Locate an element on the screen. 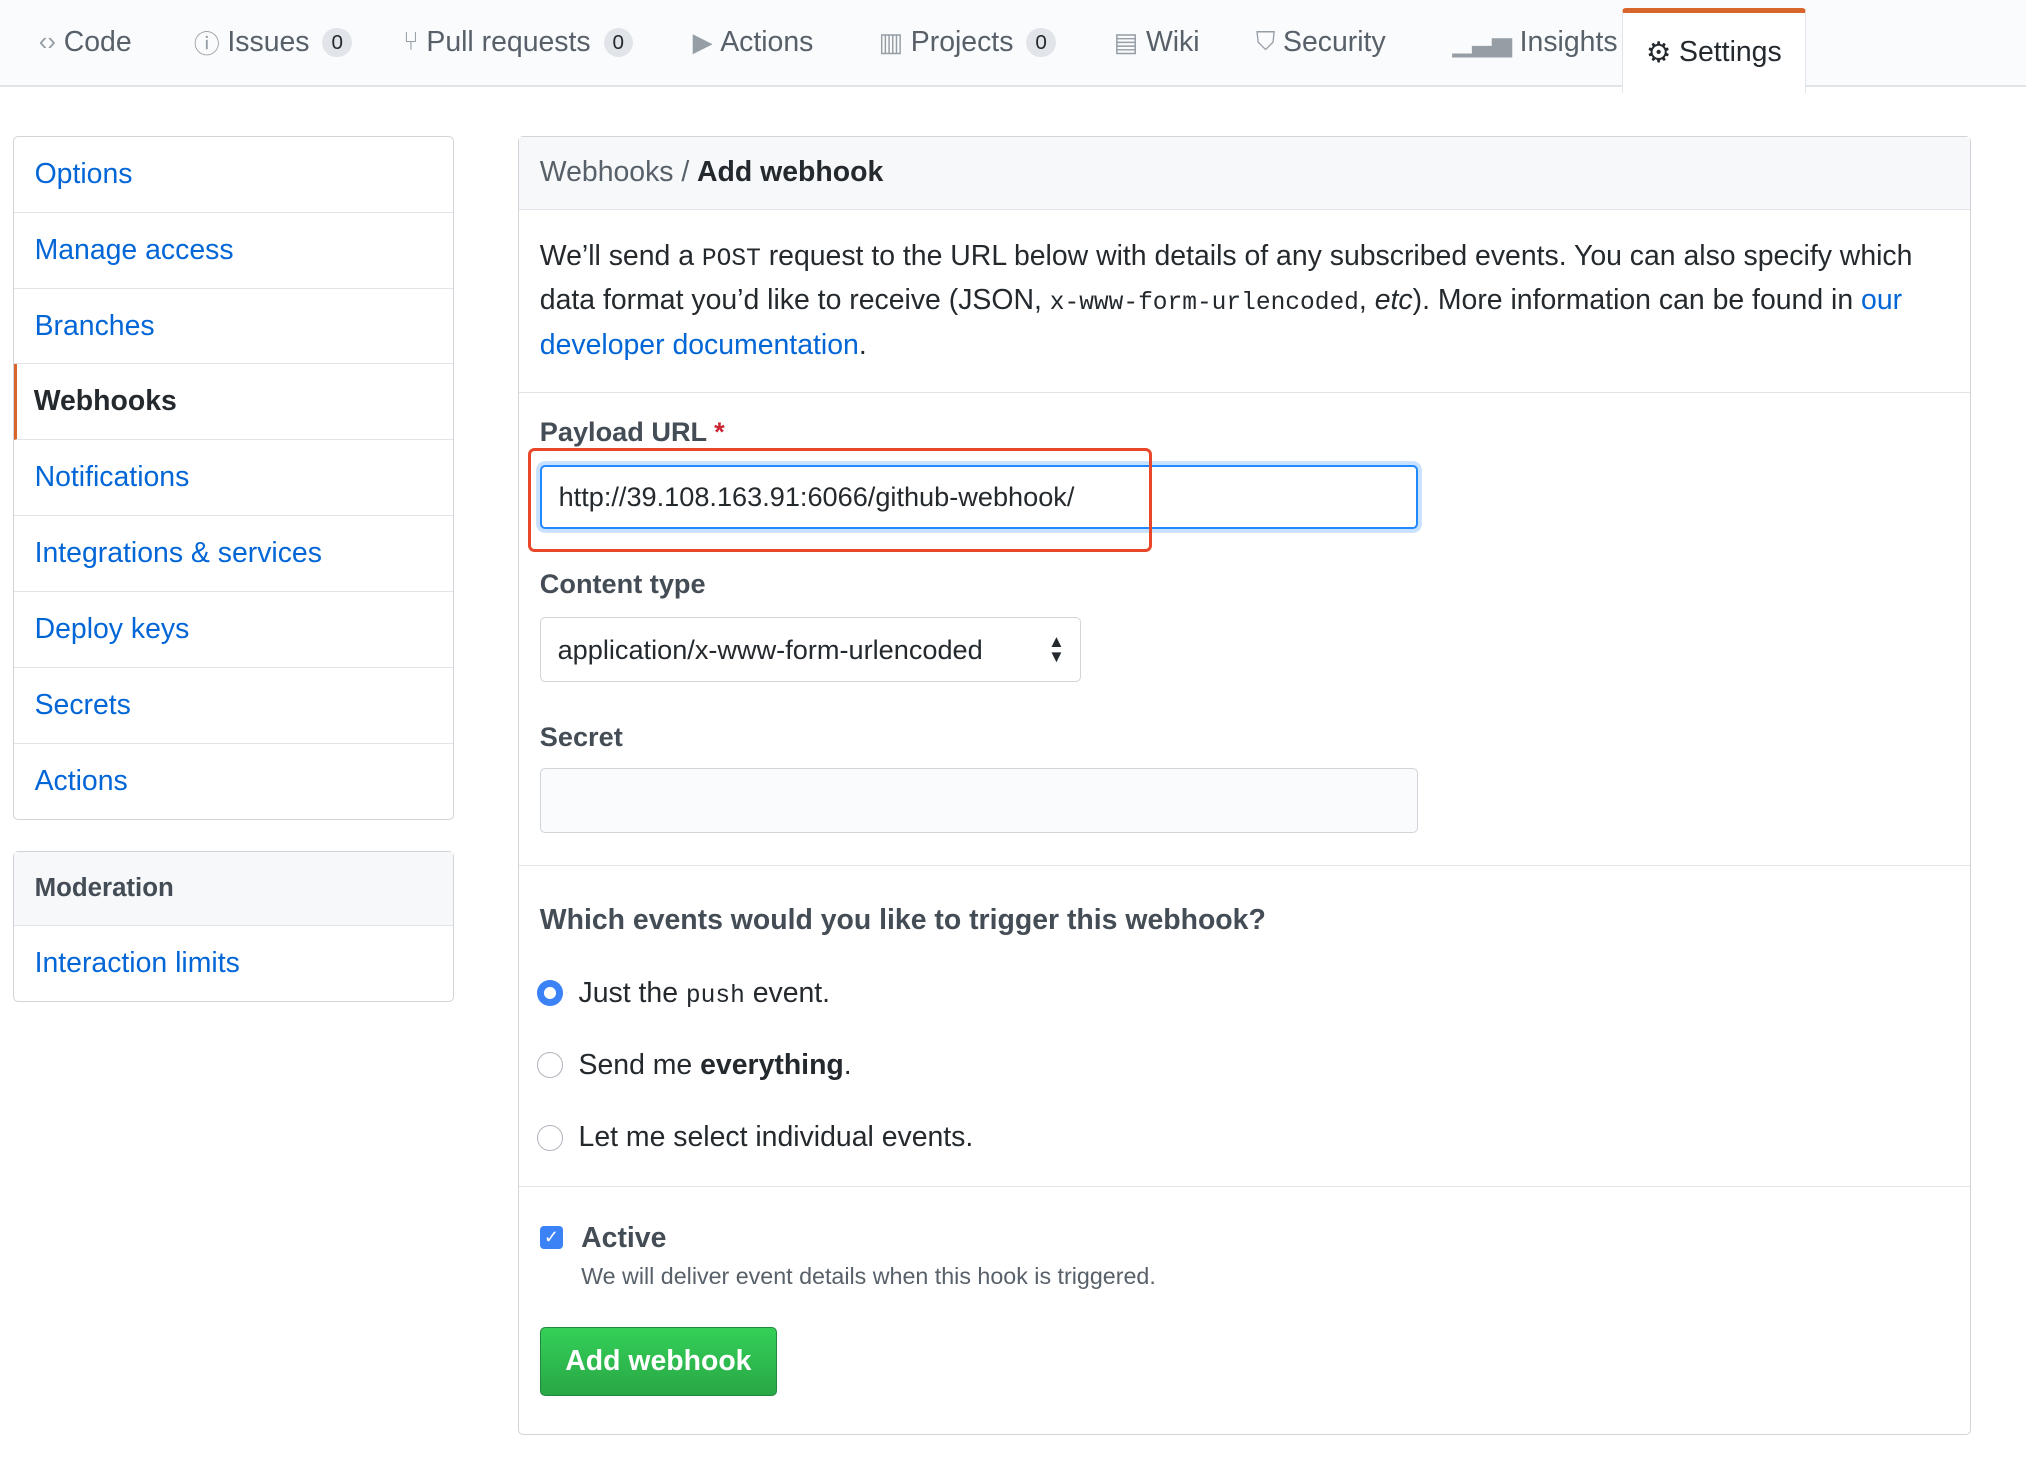  tab-pull-requests: ⑂ Pull requests 0 is located at coordinates (518, 42).